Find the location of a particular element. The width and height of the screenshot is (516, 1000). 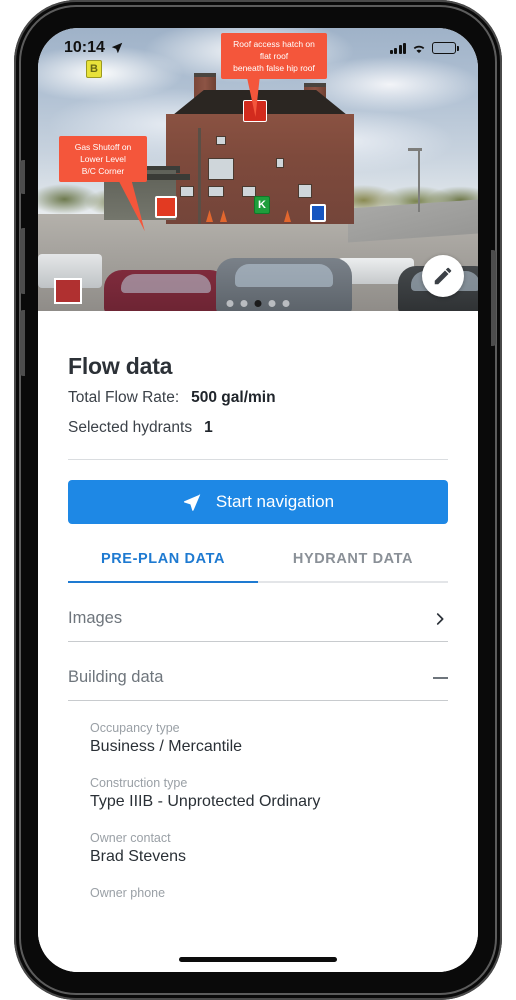

wifi-icon is located at coordinates (419, 49).